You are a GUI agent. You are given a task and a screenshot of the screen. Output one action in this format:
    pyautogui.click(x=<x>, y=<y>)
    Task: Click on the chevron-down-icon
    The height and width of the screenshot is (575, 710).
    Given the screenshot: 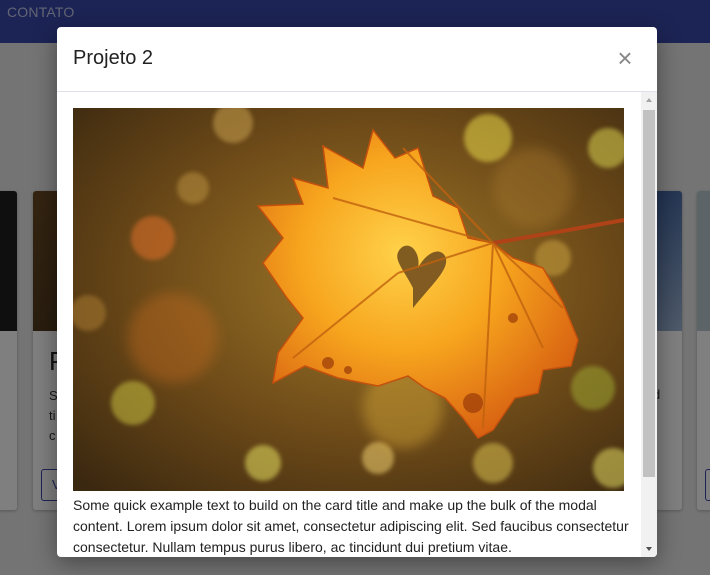 What is the action you would take?
    pyautogui.click(x=649, y=549)
    